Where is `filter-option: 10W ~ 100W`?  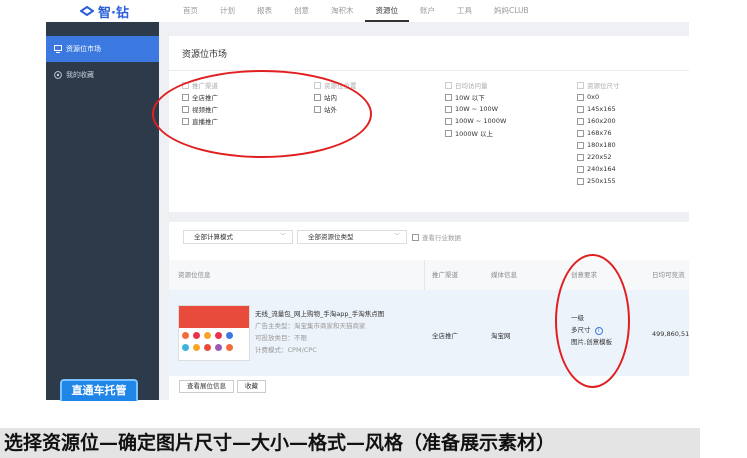
filter-option: 10W ~ 100W is located at coordinates (475, 109).